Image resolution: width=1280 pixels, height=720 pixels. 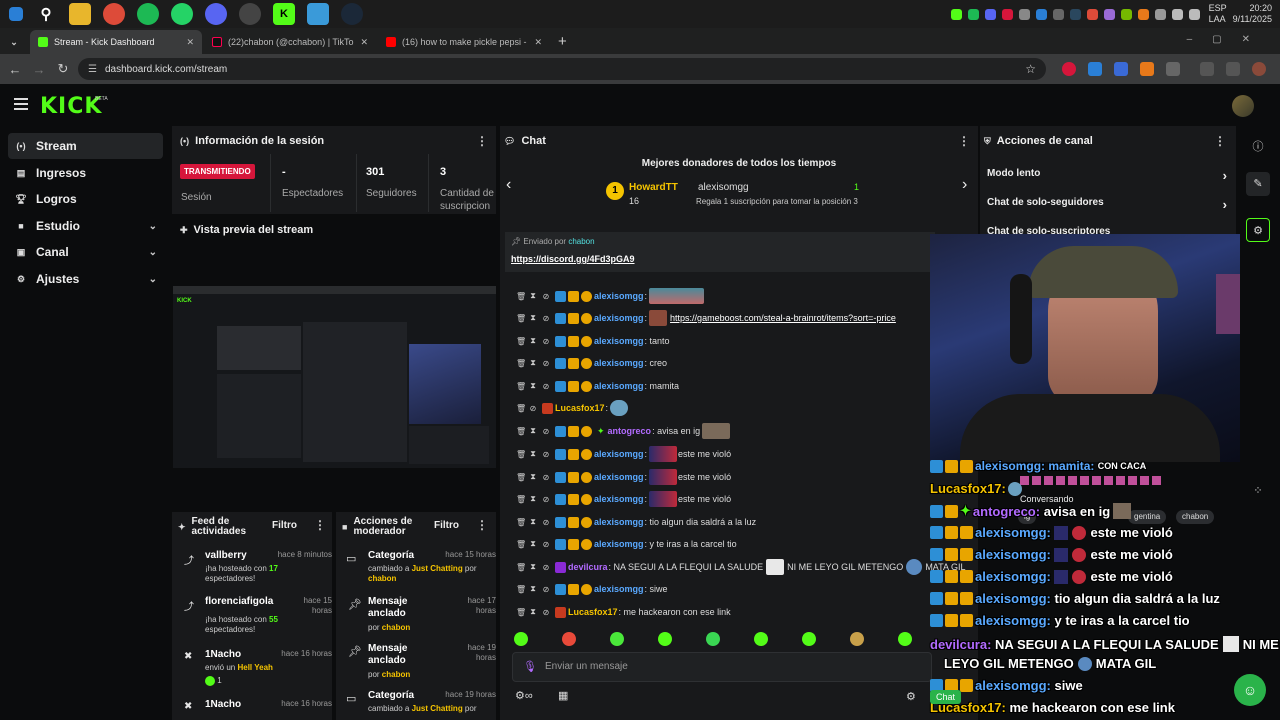 What do you see at coordinates (1107, 175) in the screenshot?
I see `action-slow-mode: Modo lento ›` at bounding box center [1107, 175].